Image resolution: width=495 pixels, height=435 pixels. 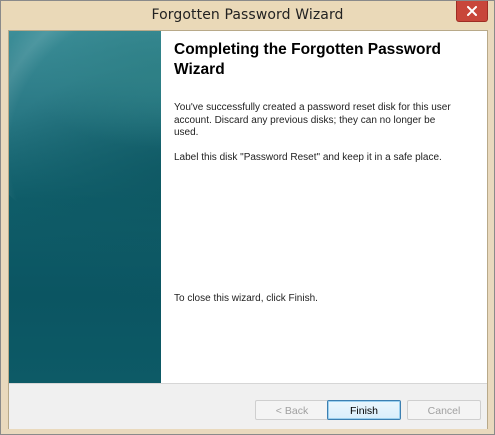 I want to click on button-bar: < Back Finish Cancel, so click(x=248, y=406).